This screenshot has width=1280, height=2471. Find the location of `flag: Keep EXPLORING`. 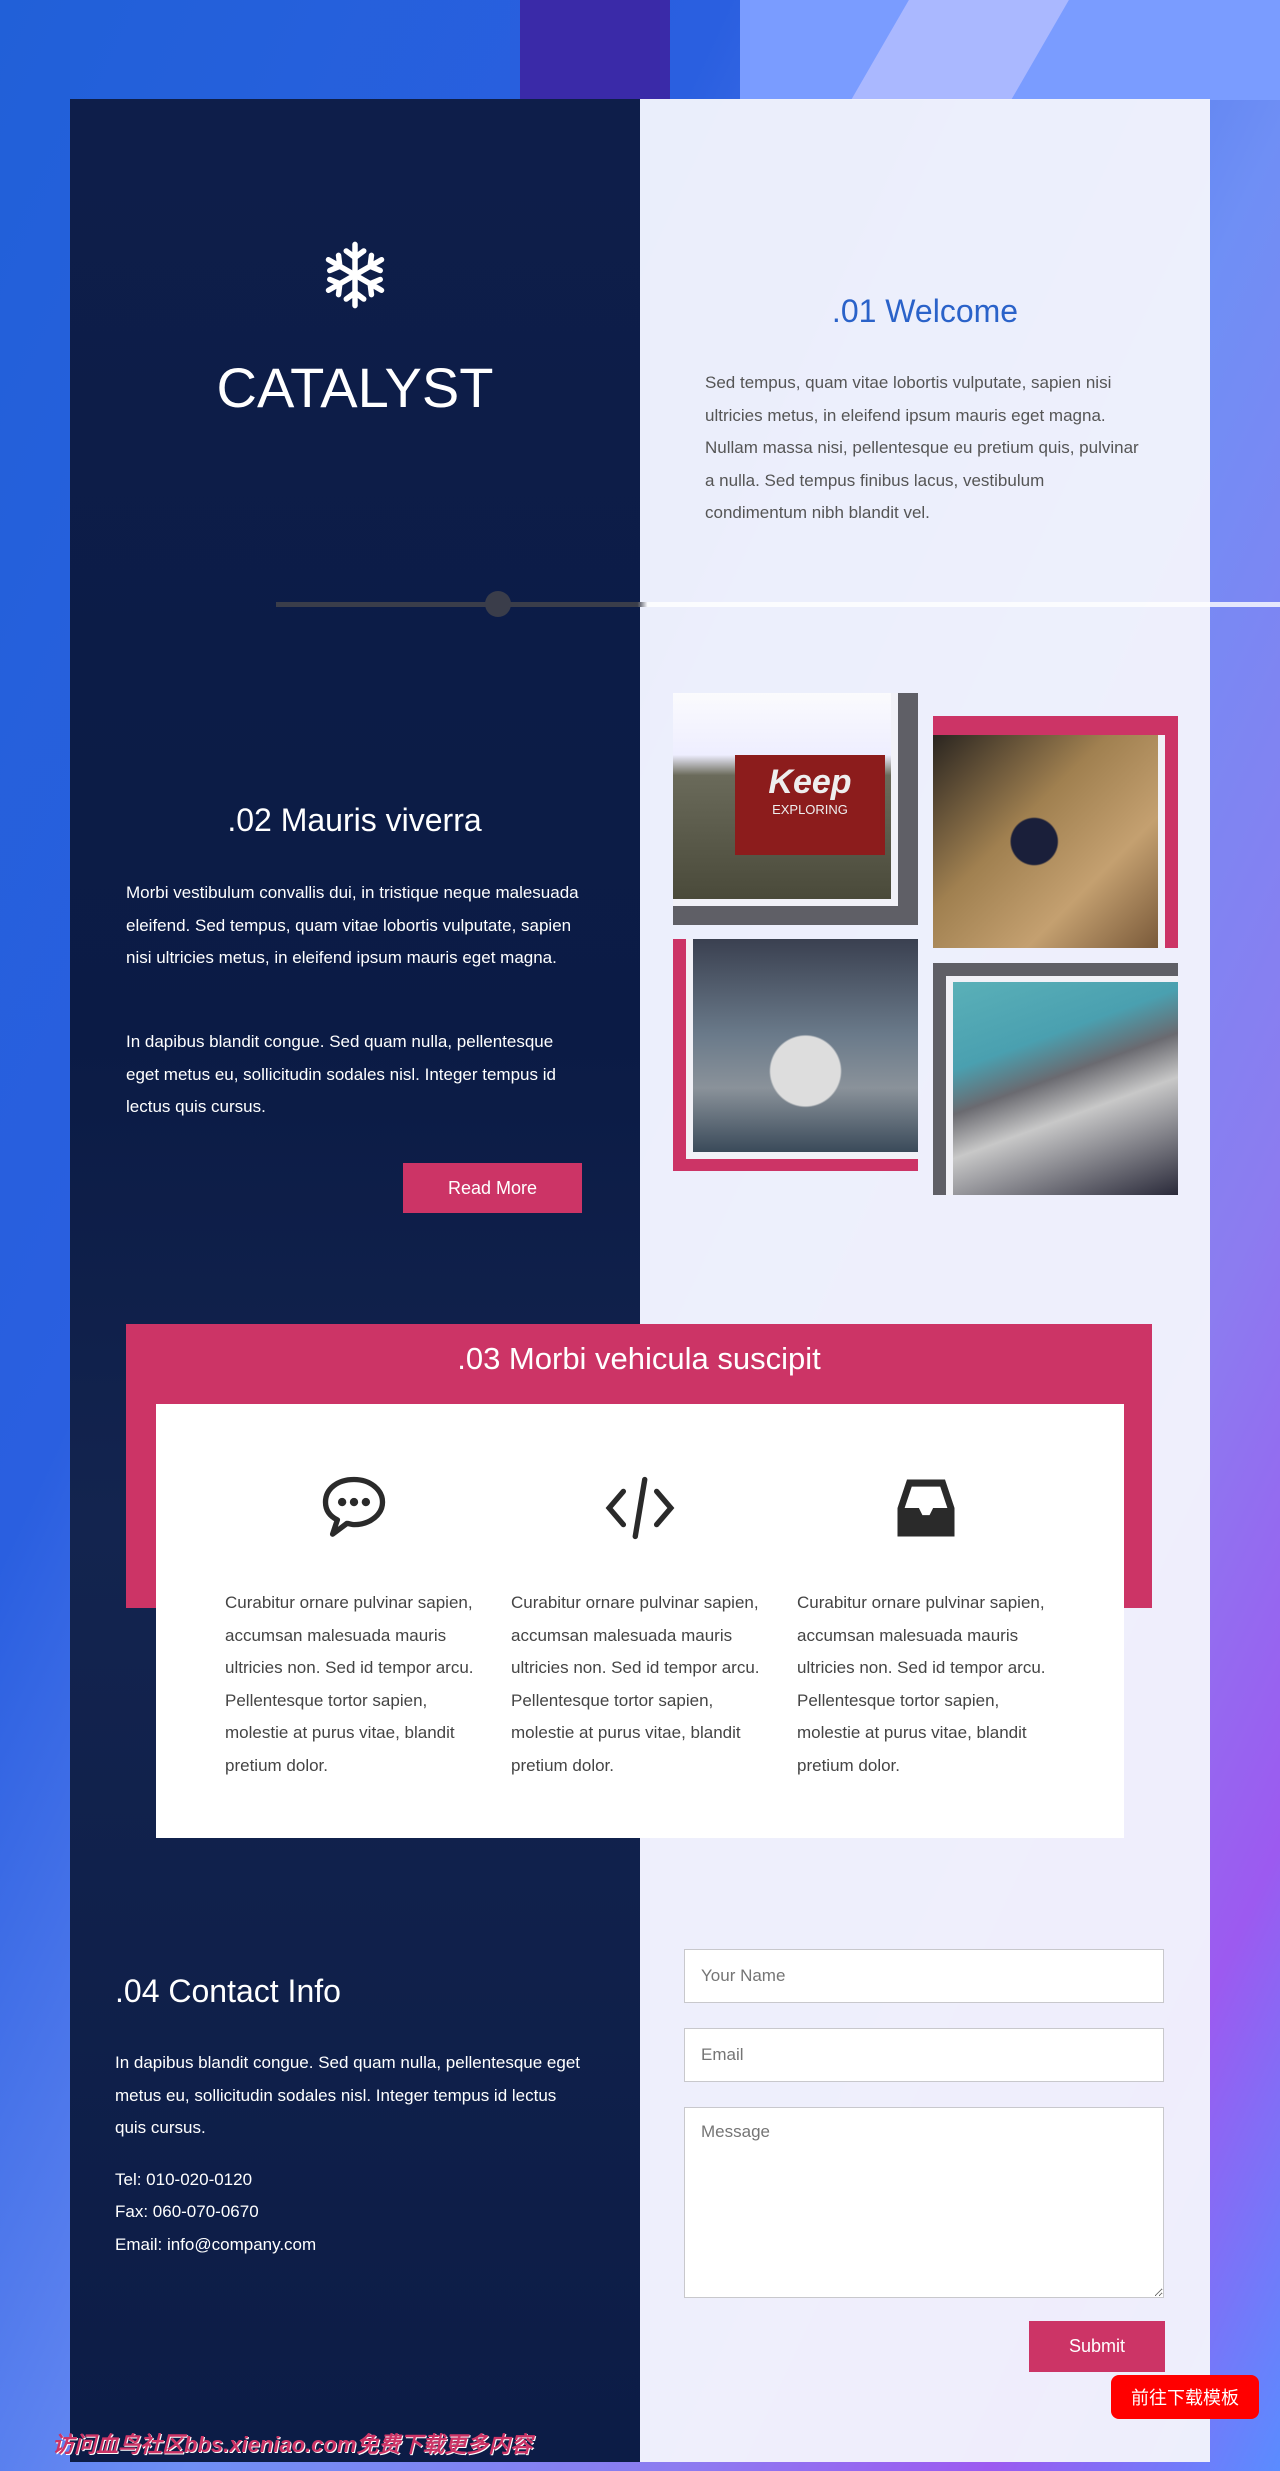

flag: Keep EXPLORING is located at coordinates (810, 805).